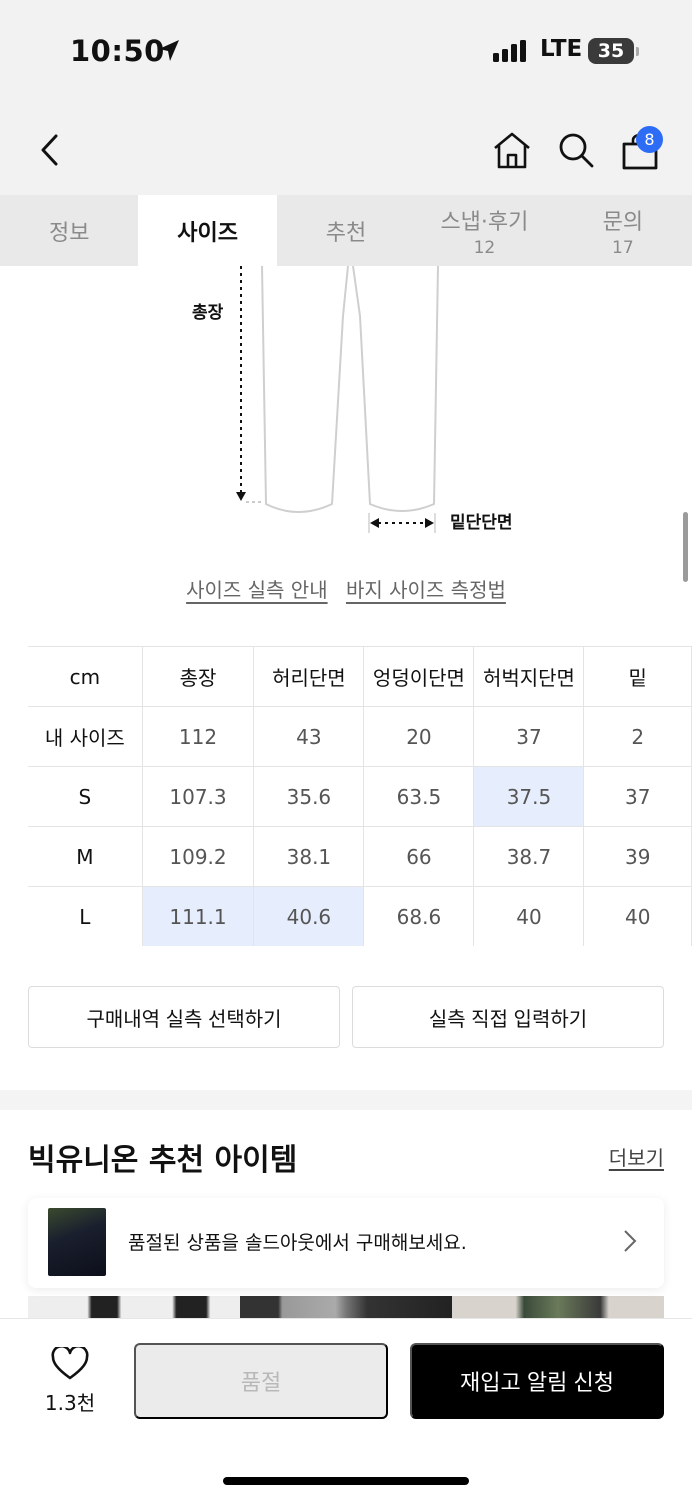 Image resolution: width=692 pixels, height=1500 pixels. Describe the element at coordinates (649, 139) in the screenshot. I see `cart-count-badge: 8` at that location.